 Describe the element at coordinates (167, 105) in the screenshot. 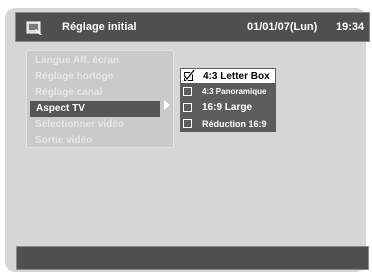

I see `chevron-right-icon` at that location.